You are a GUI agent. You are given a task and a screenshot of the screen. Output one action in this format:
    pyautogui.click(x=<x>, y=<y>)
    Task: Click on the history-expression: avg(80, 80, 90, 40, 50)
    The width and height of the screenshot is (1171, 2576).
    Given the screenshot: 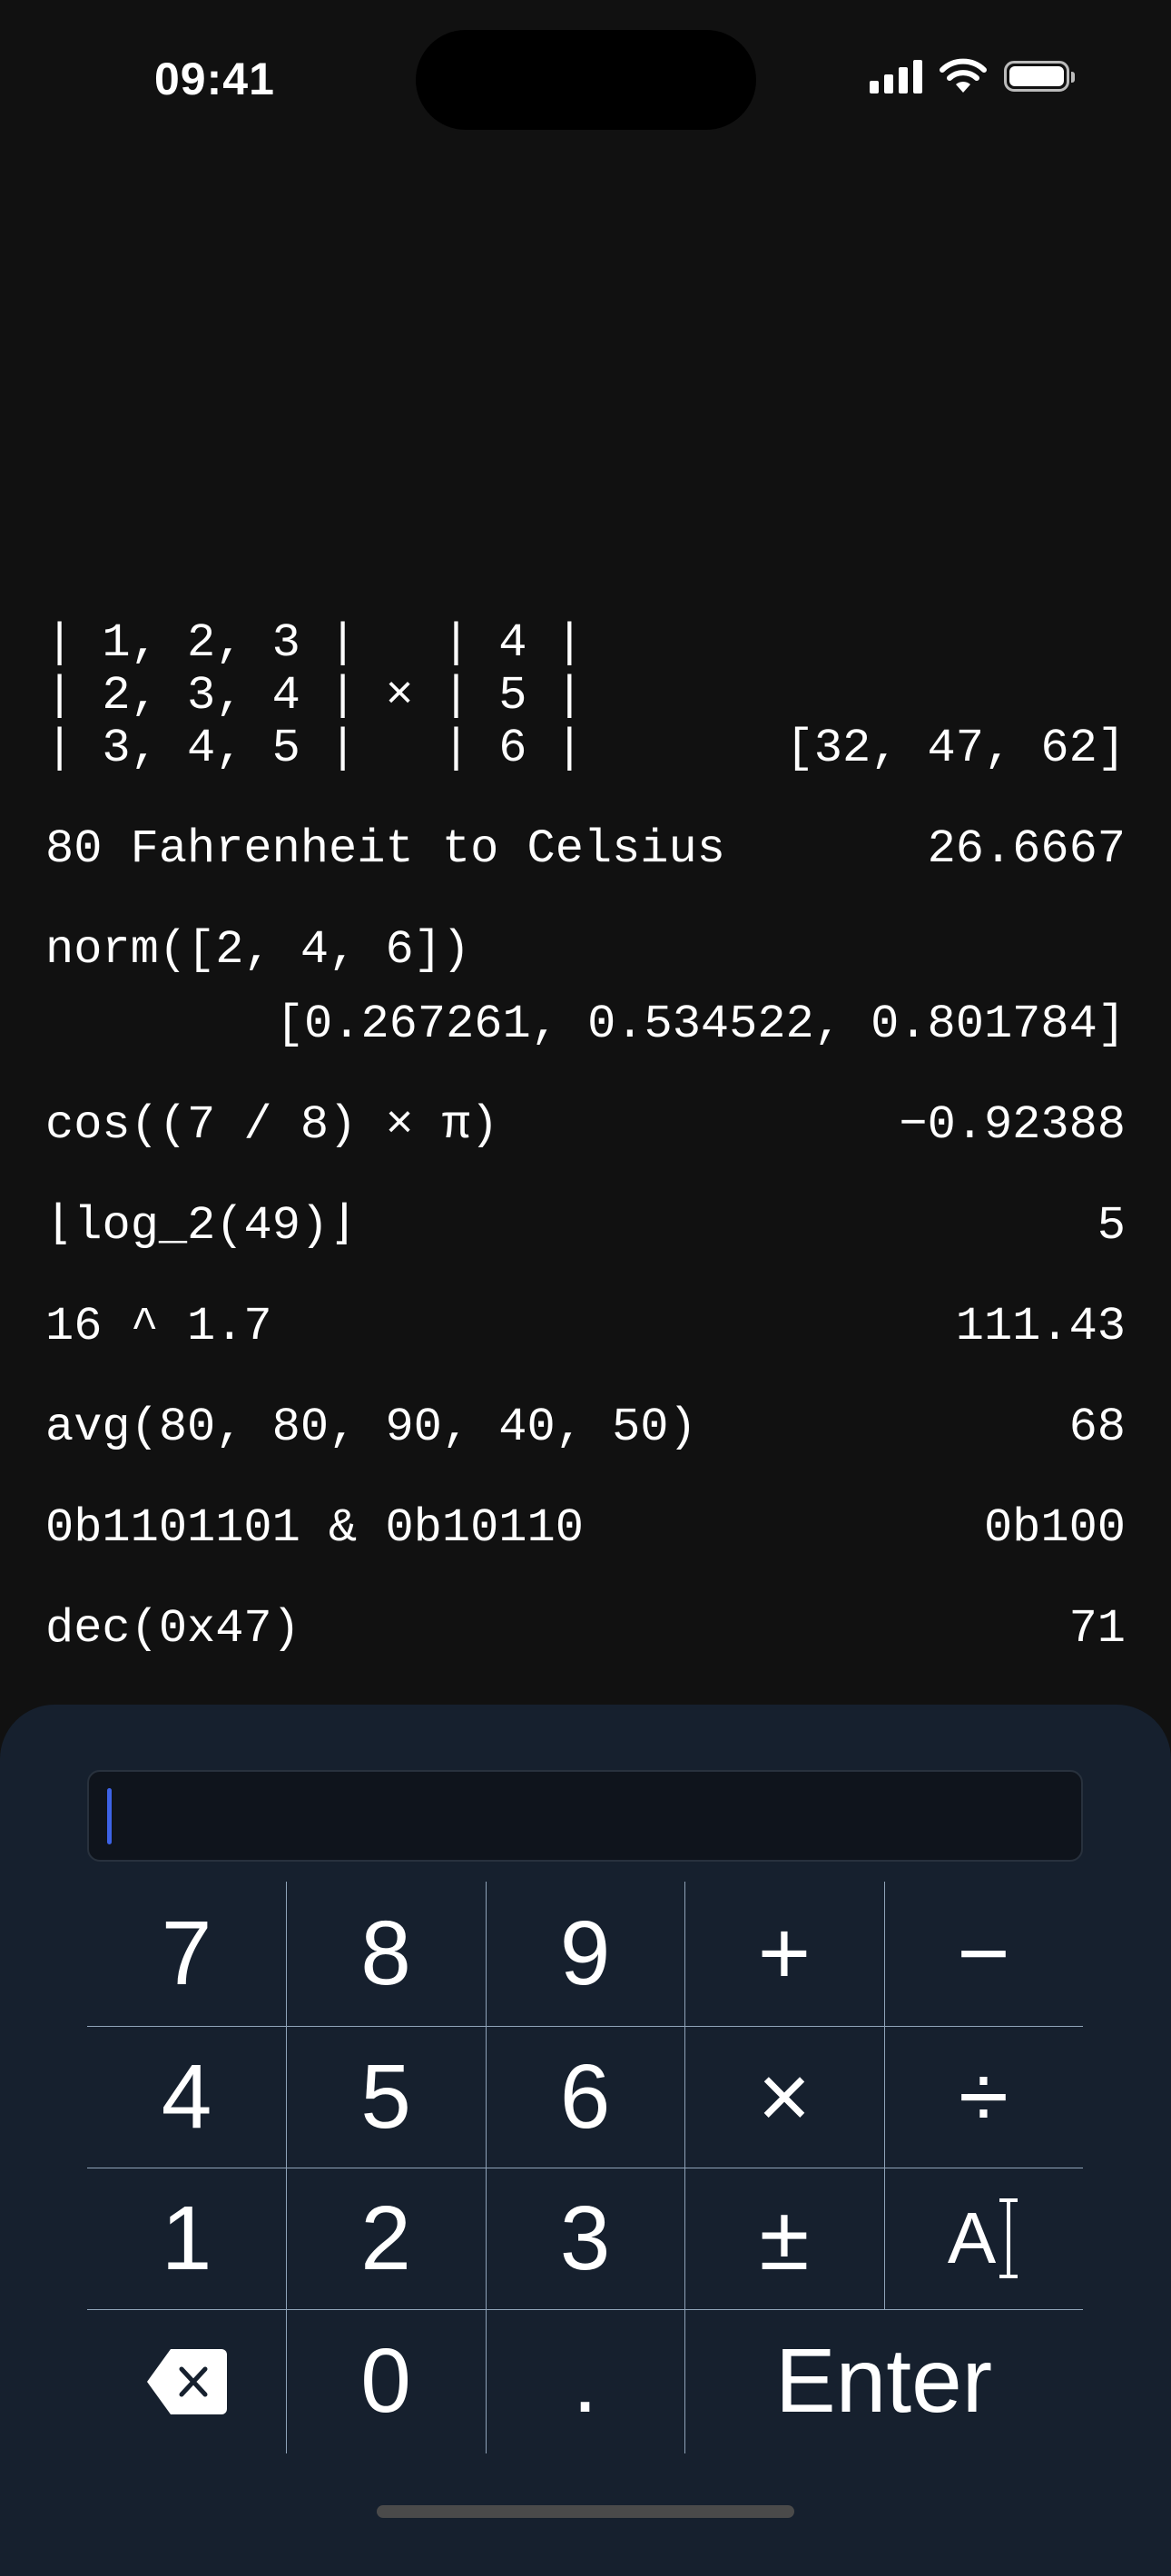 What is the action you would take?
    pyautogui.click(x=371, y=1427)
    